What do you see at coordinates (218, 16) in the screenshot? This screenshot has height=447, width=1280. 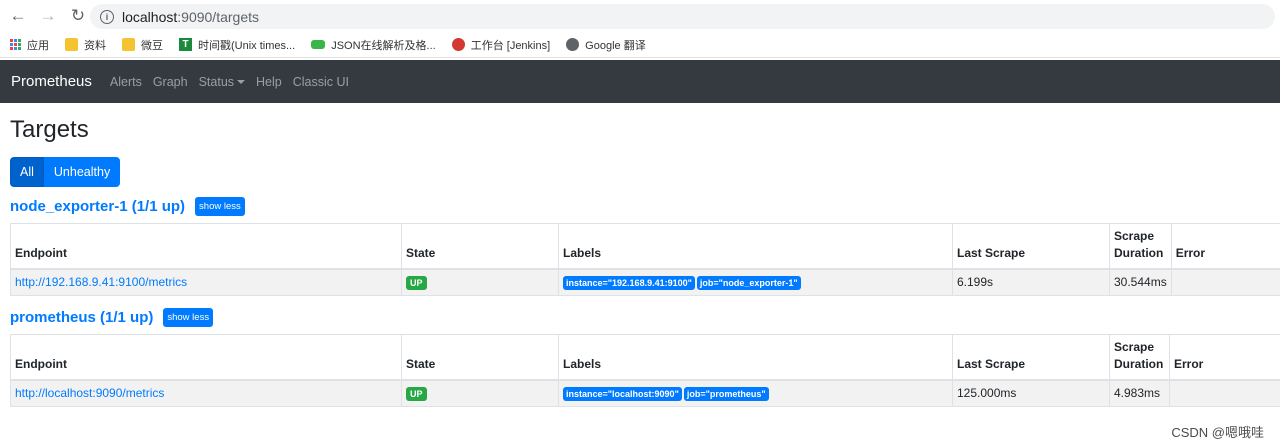 I see `url-path: :9090/targets` at bounding box center [218, 16].